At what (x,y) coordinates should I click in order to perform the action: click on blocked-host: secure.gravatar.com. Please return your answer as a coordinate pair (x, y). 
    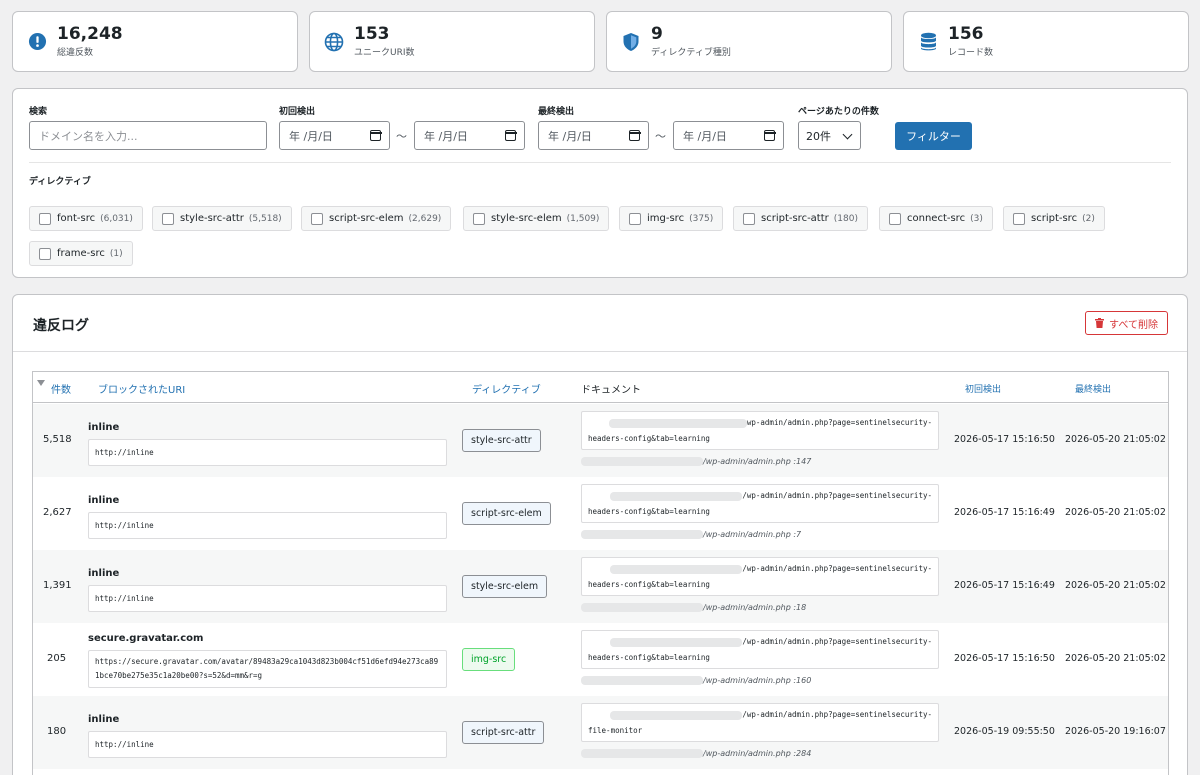
    Looking at the image, I should click on (146, 638).